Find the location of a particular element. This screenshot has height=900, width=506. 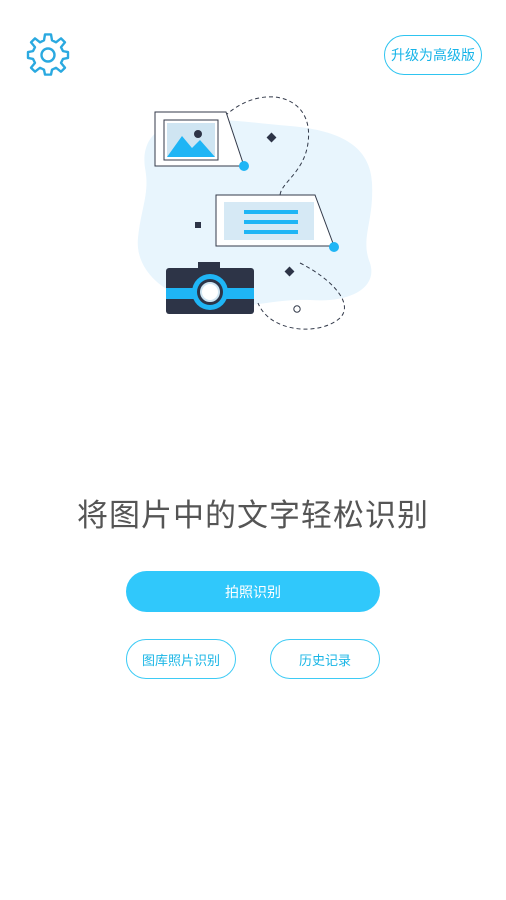

gallery-recognize-button: 图库照片识别 is located at coordinates (181, 659).